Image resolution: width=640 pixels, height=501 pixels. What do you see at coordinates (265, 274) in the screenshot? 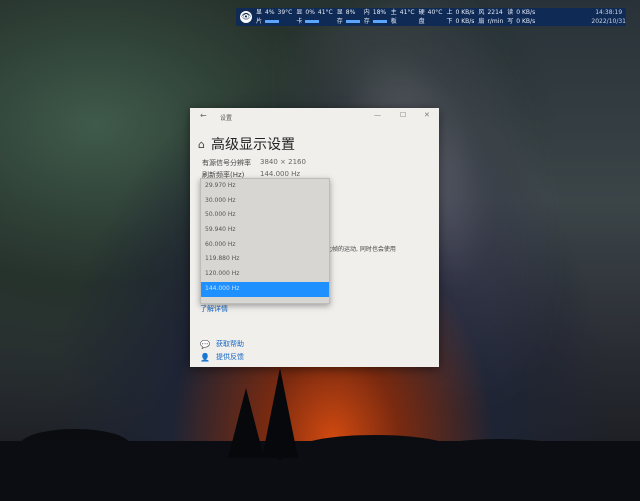
I see `dropdown-option: 120.000 Hz` at bounding box center [265, 274].